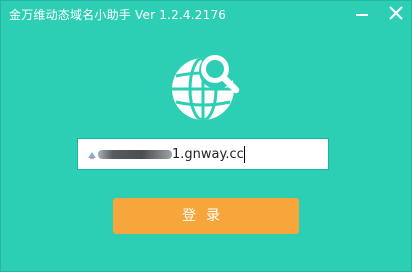 This screenshot has width=412, height=272. I want to click on minimize-button, so click(362, 13).